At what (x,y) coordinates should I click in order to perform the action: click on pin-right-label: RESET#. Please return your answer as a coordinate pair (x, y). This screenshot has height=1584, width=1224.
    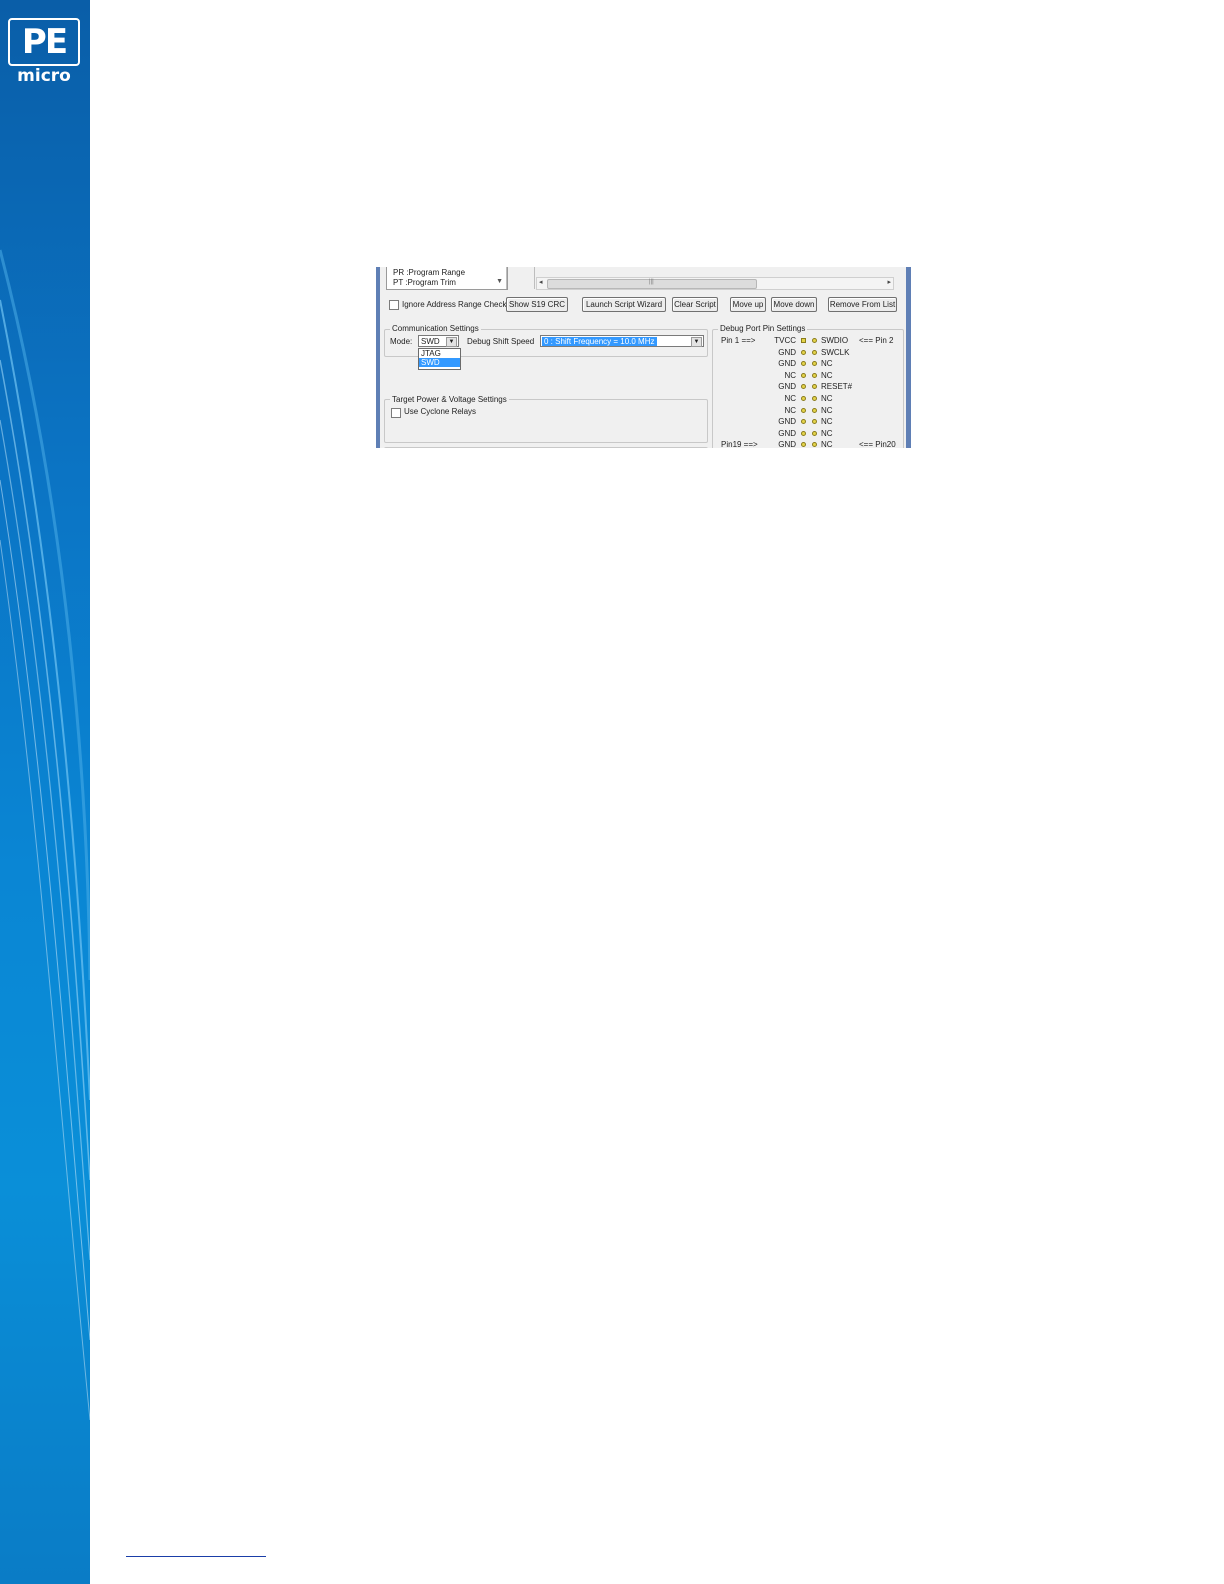
    Looking at the image, I should click on (837, 387).